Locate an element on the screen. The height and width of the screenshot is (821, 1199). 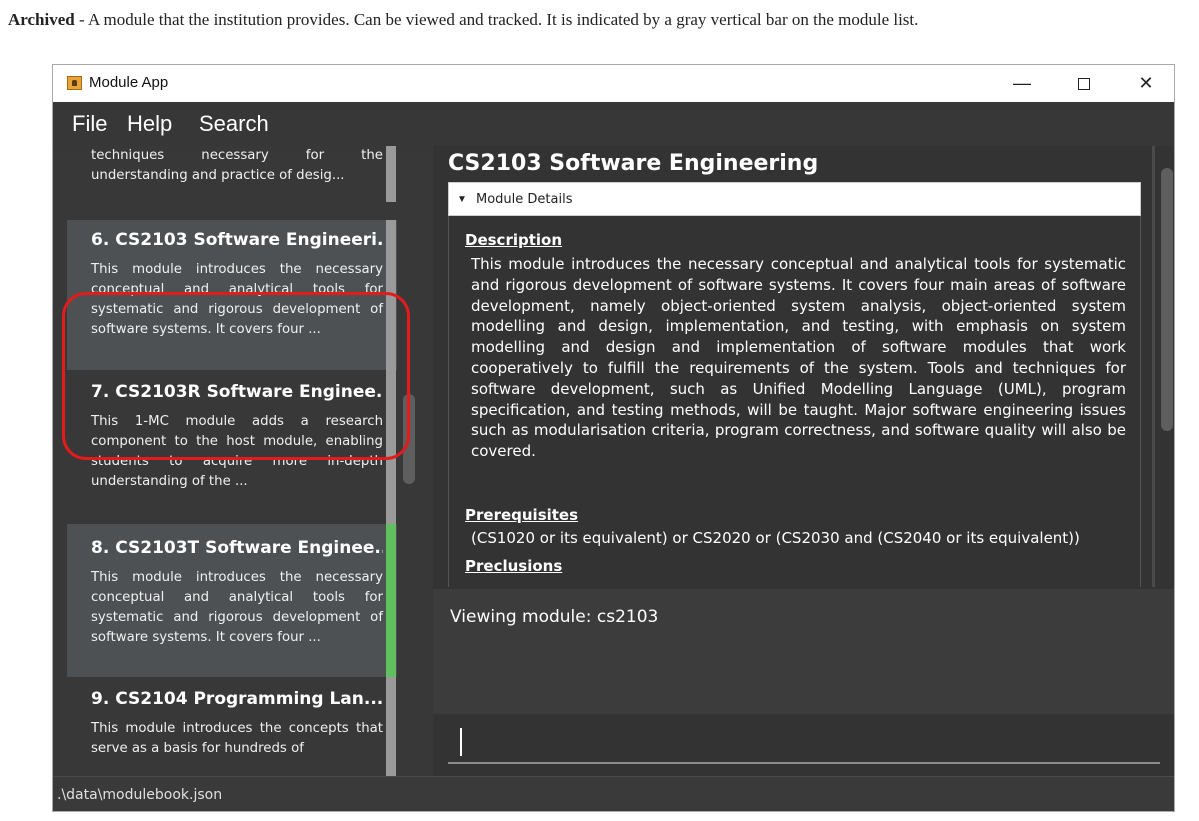
window-title: Module App is located at coordinates (129, 82).